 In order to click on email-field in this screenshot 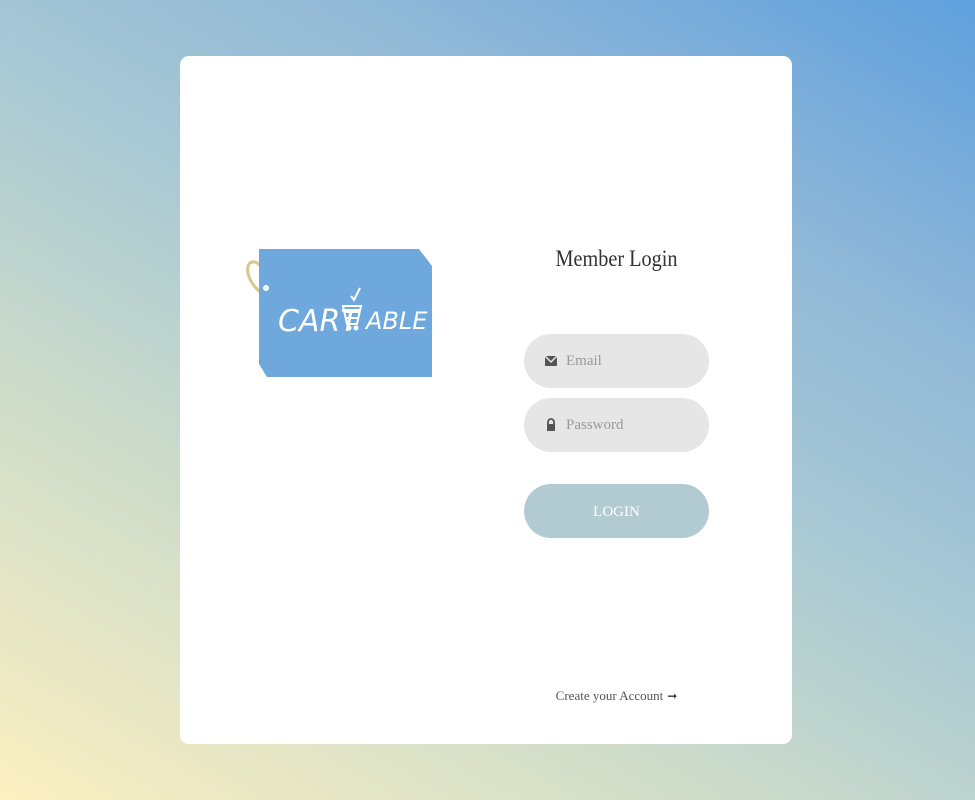, I will do `click(616, 361)`.